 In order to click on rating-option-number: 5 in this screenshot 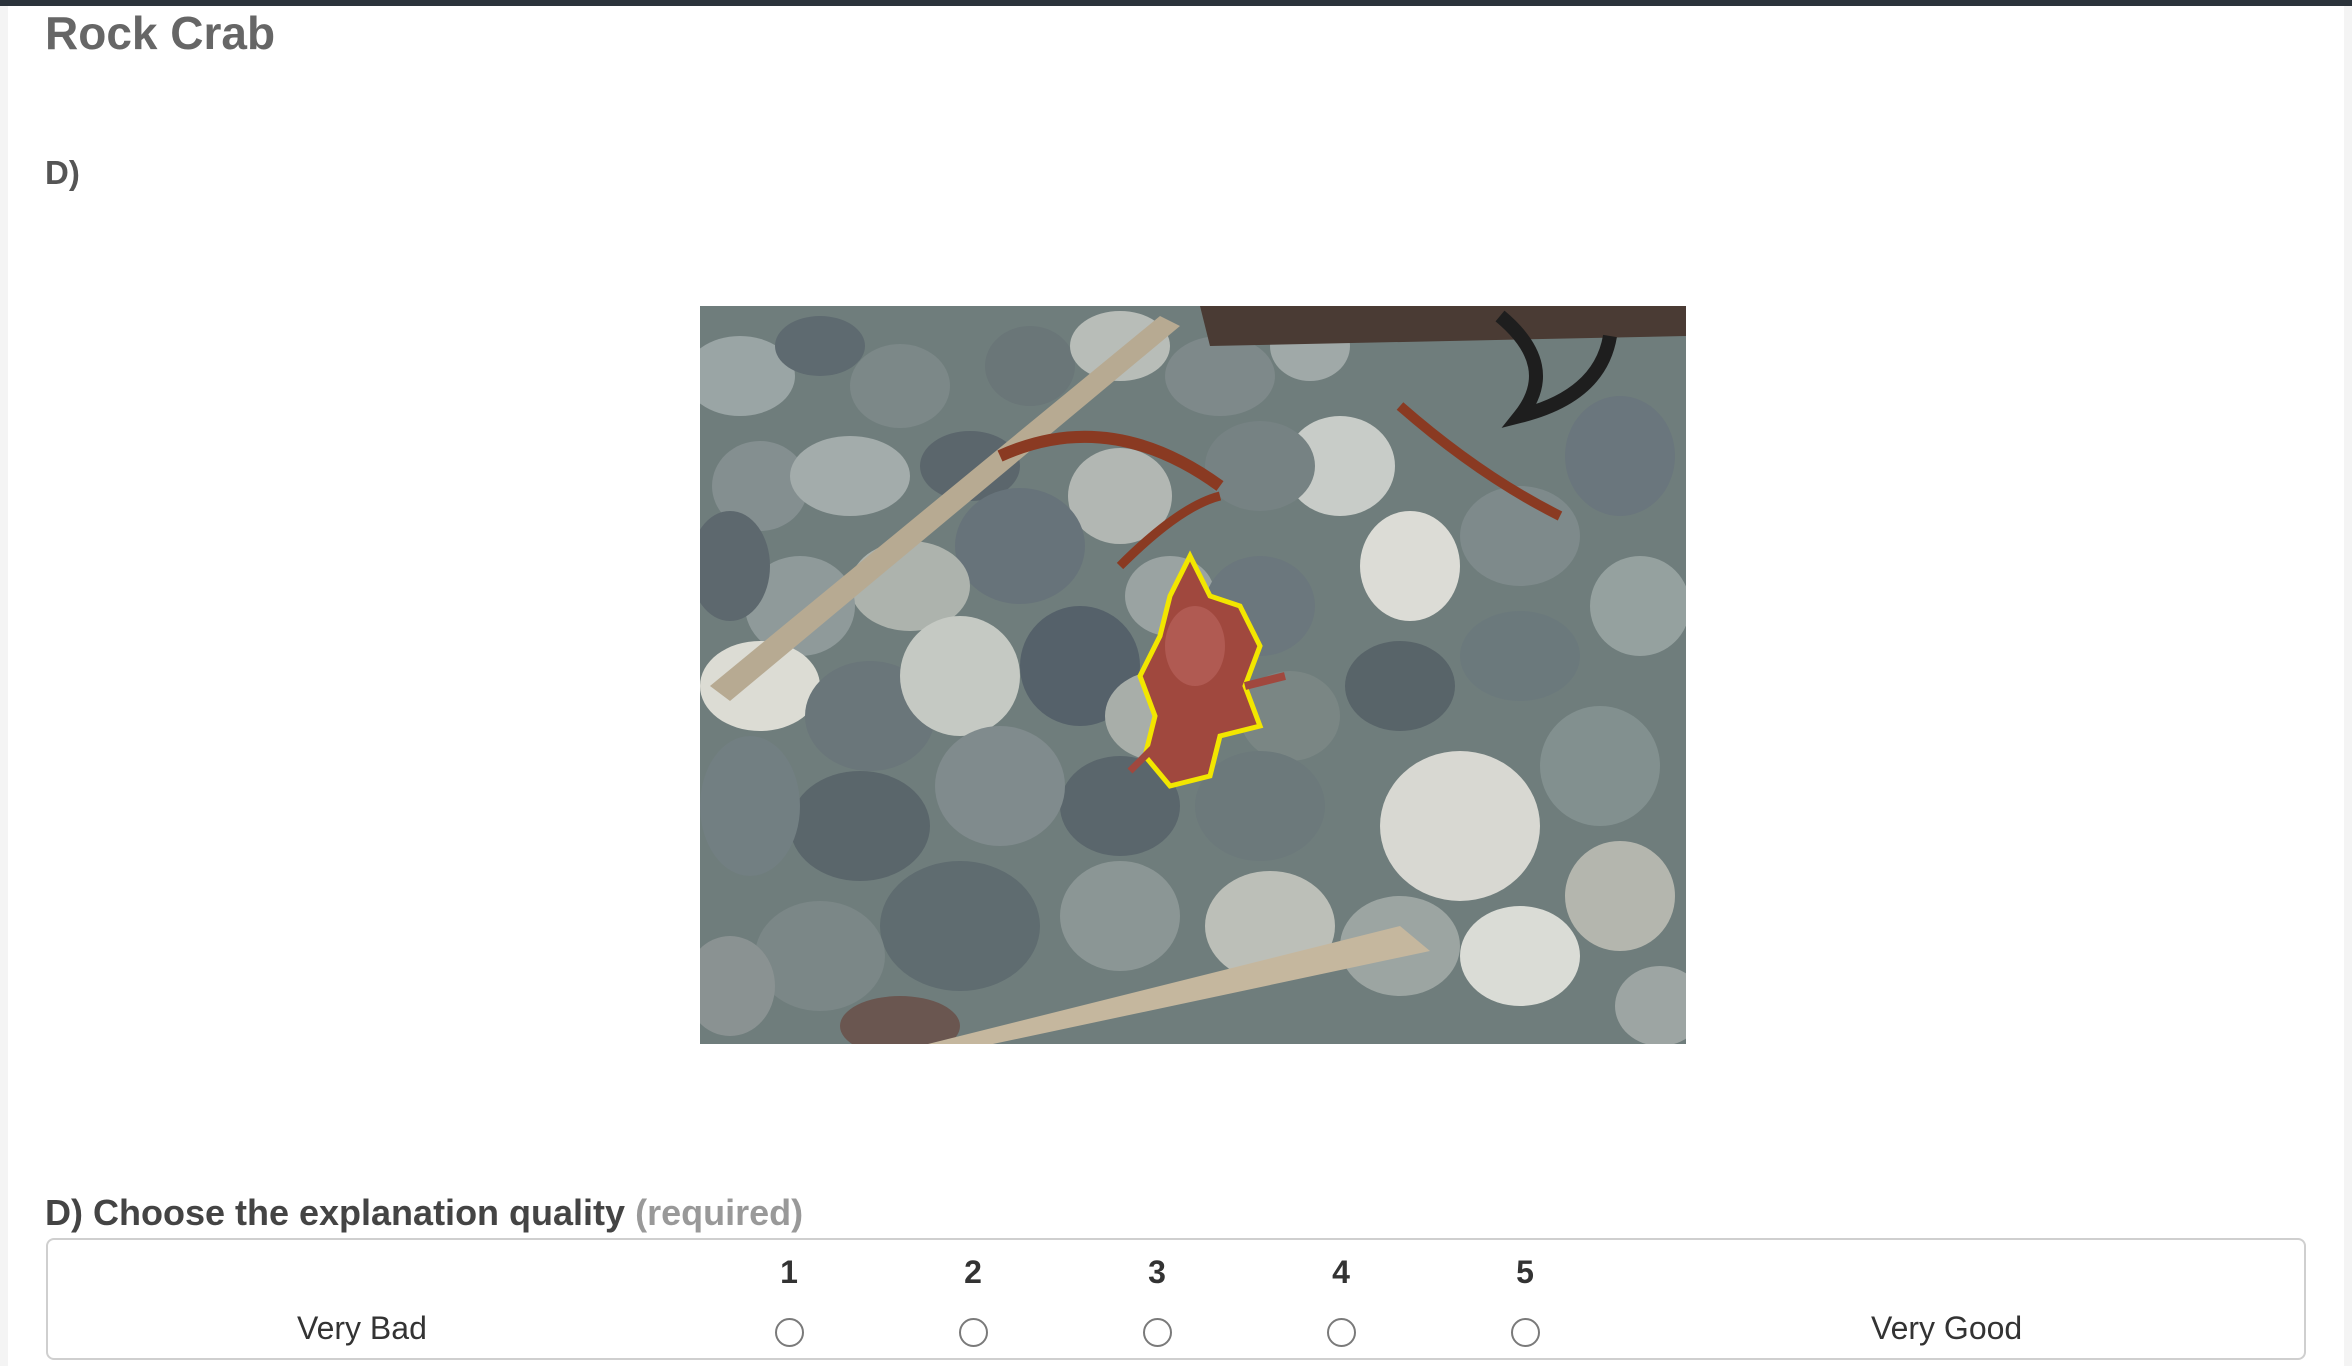, I will do `click(1525, 1272)`.